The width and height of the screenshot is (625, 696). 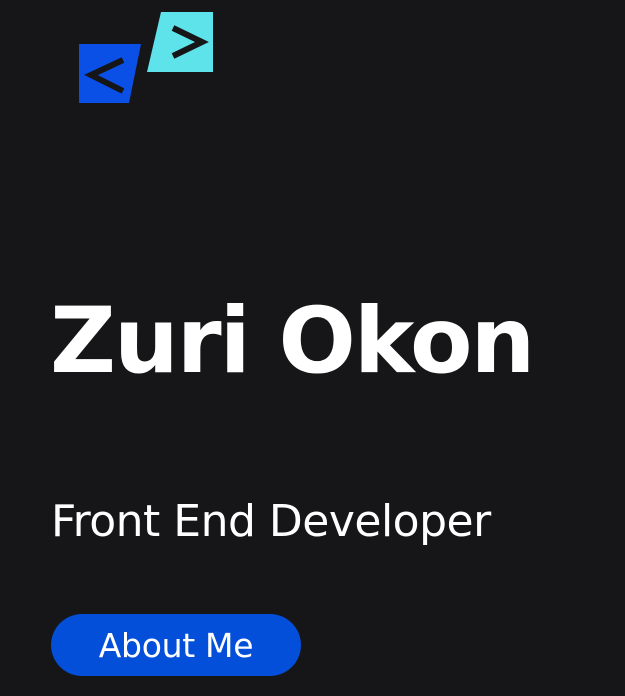 I want to click on about-me-button: About Me, so click(x=176, y=645).